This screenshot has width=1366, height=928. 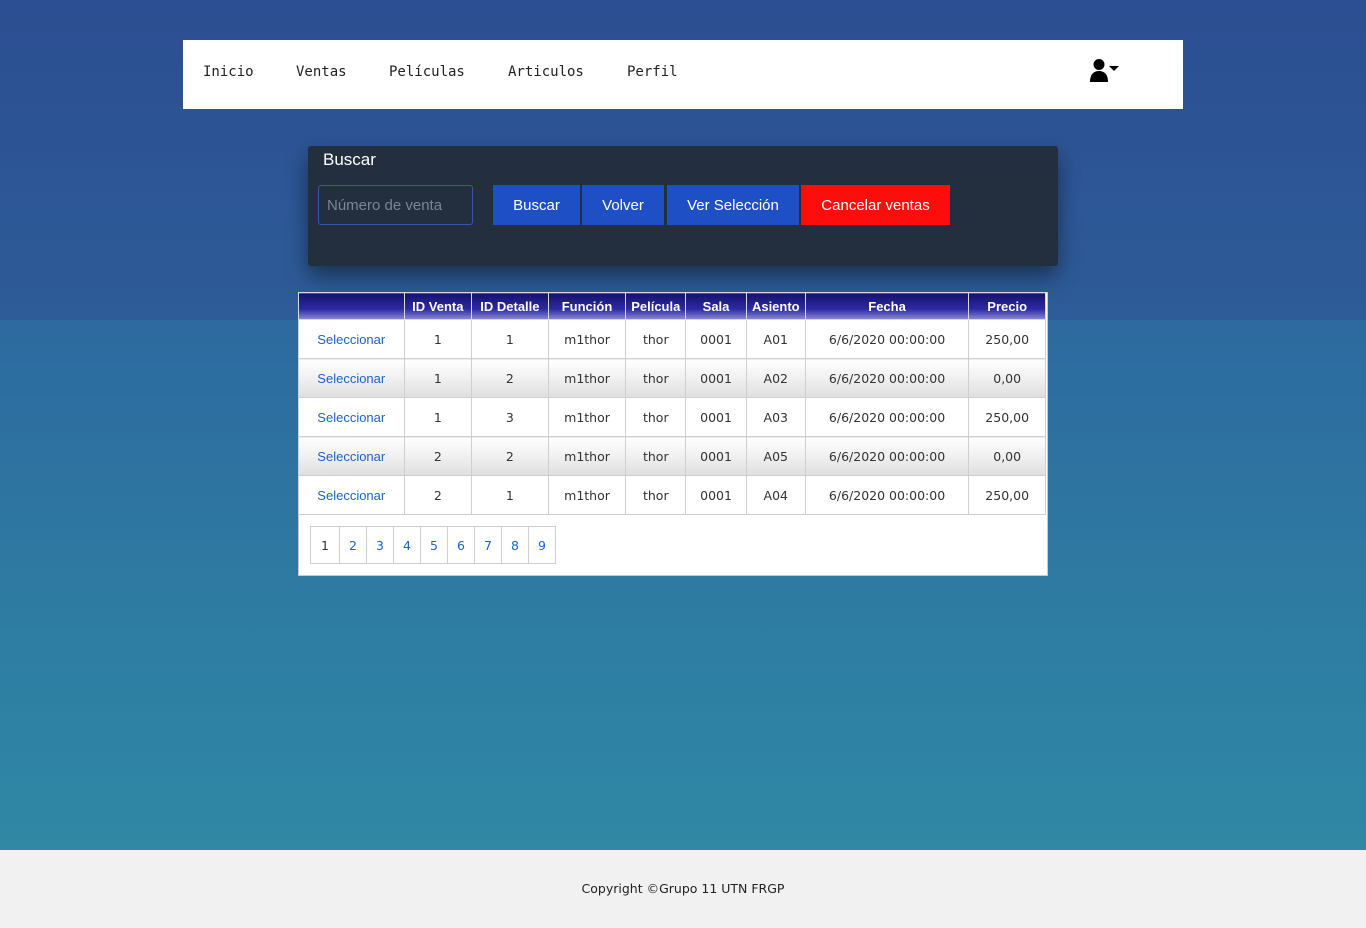 What do you see at coordinates (875, 205) in the screenshot?
I see `cancel-sales-button: Cancelar ventas` at bounding box center [875, 205].